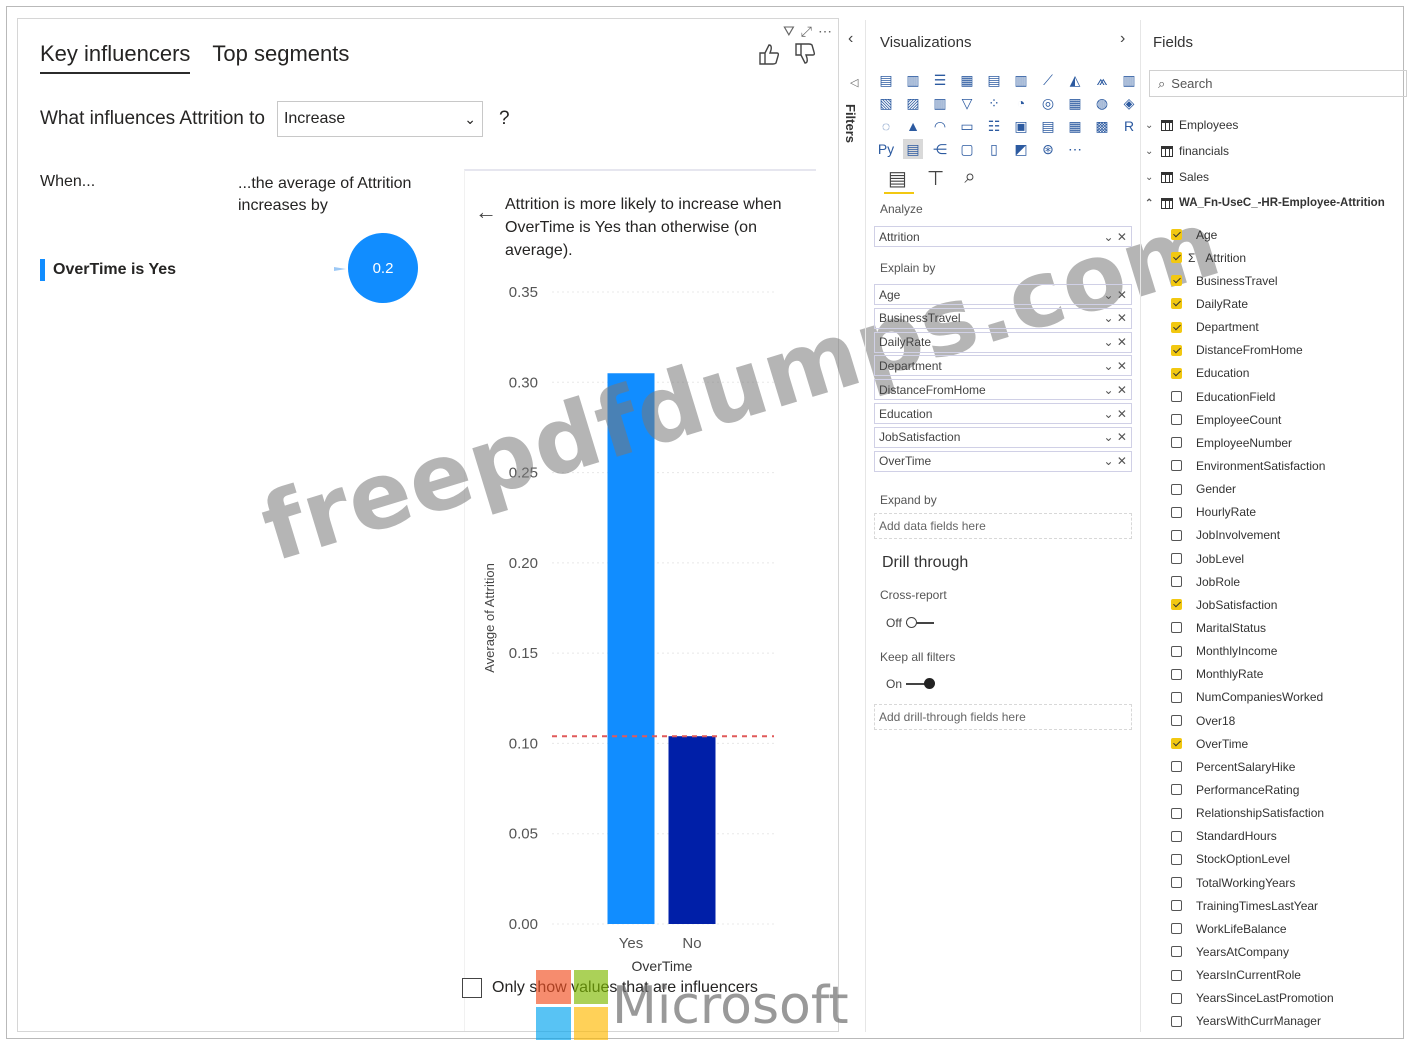  I want to click on field-item: HourlyRate, so click(1252, 512).